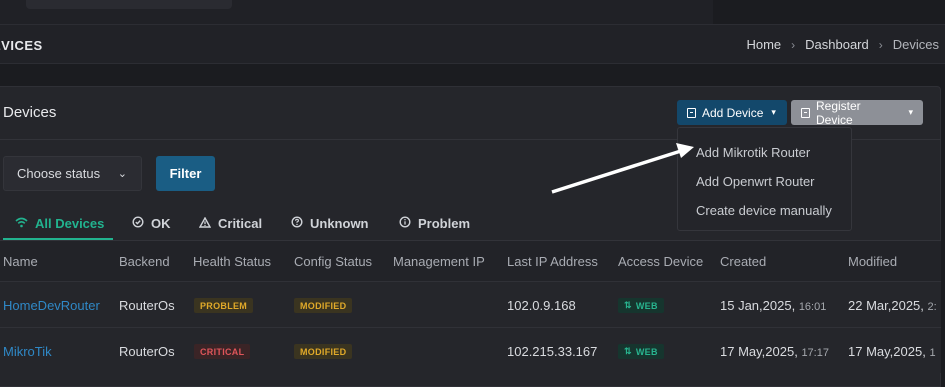  Describe the element at coordinates (59, 173) in the screenshot. I see `status-select-value: Choose status` at that location.